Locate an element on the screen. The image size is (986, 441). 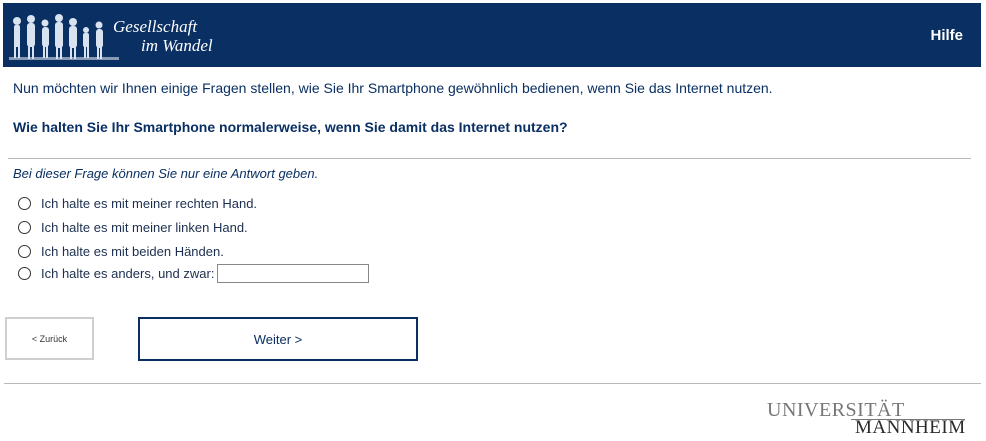
option-left-hand: Ich halte es mit meiner linken Hand. is located at coordinates (133, 227).